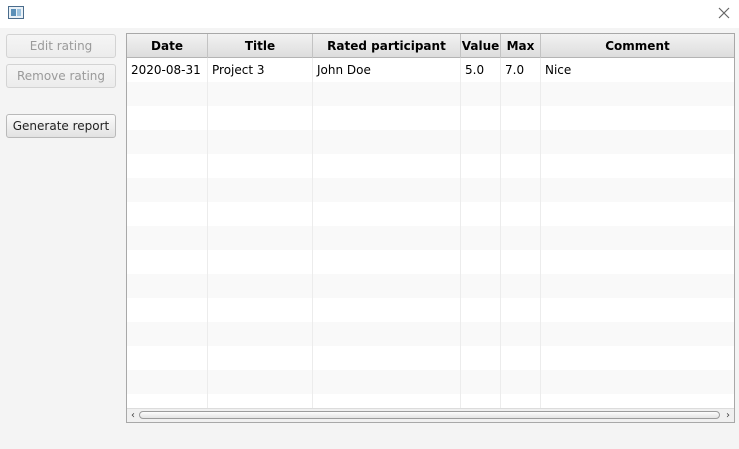 This screenshot has width=739, height=449. I want to click on close-button, so click(724, 13).